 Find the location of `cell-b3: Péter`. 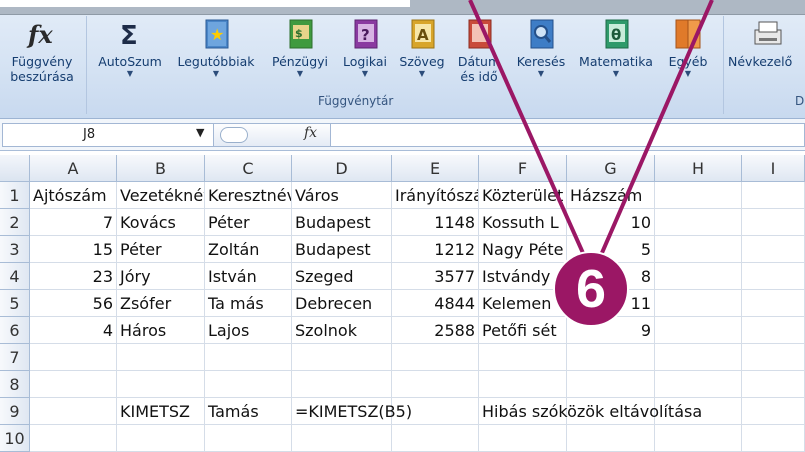

cell-b3: Péter is located at coordinates (161, 249).